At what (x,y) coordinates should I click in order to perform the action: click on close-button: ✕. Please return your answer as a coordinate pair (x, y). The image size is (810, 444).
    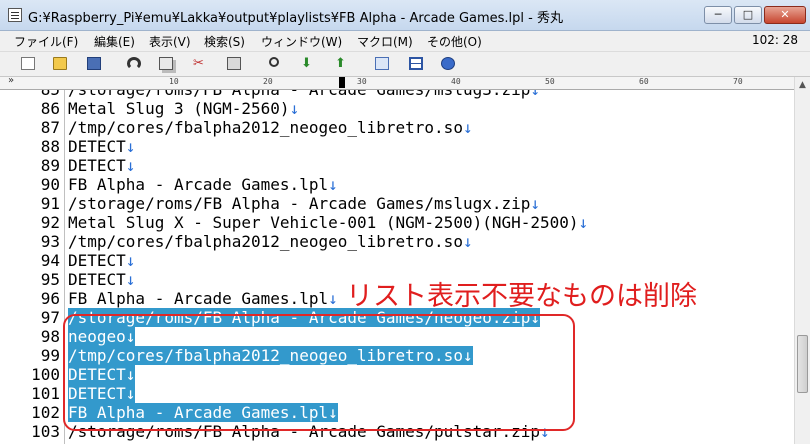
    Looking at the image, I should click on (785, 15).